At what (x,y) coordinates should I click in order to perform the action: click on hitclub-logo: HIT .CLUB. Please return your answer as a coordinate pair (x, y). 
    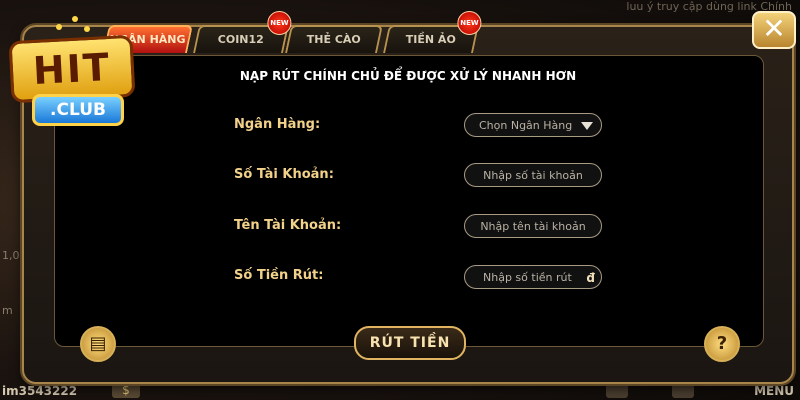
    Looking at the image, I should click on (74, 73).